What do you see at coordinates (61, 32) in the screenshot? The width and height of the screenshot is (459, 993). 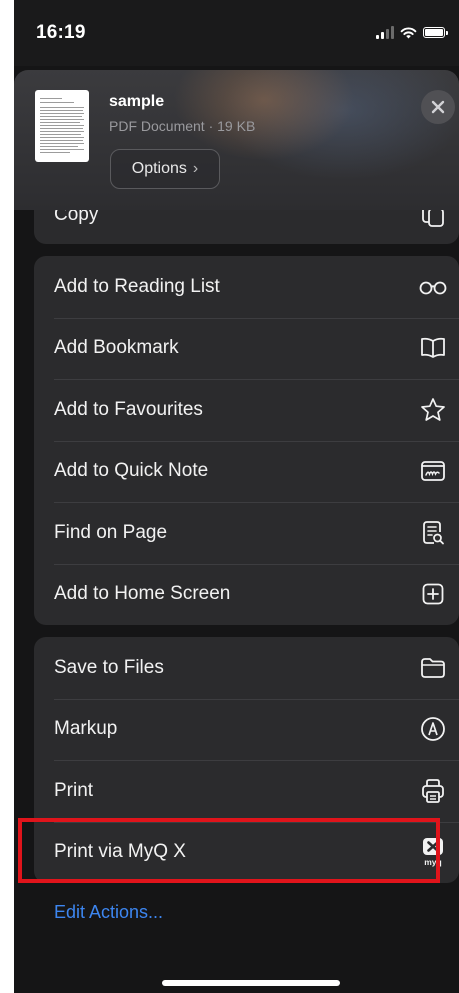 I see `status-time: 16:19` at bounding box center [61, 32].